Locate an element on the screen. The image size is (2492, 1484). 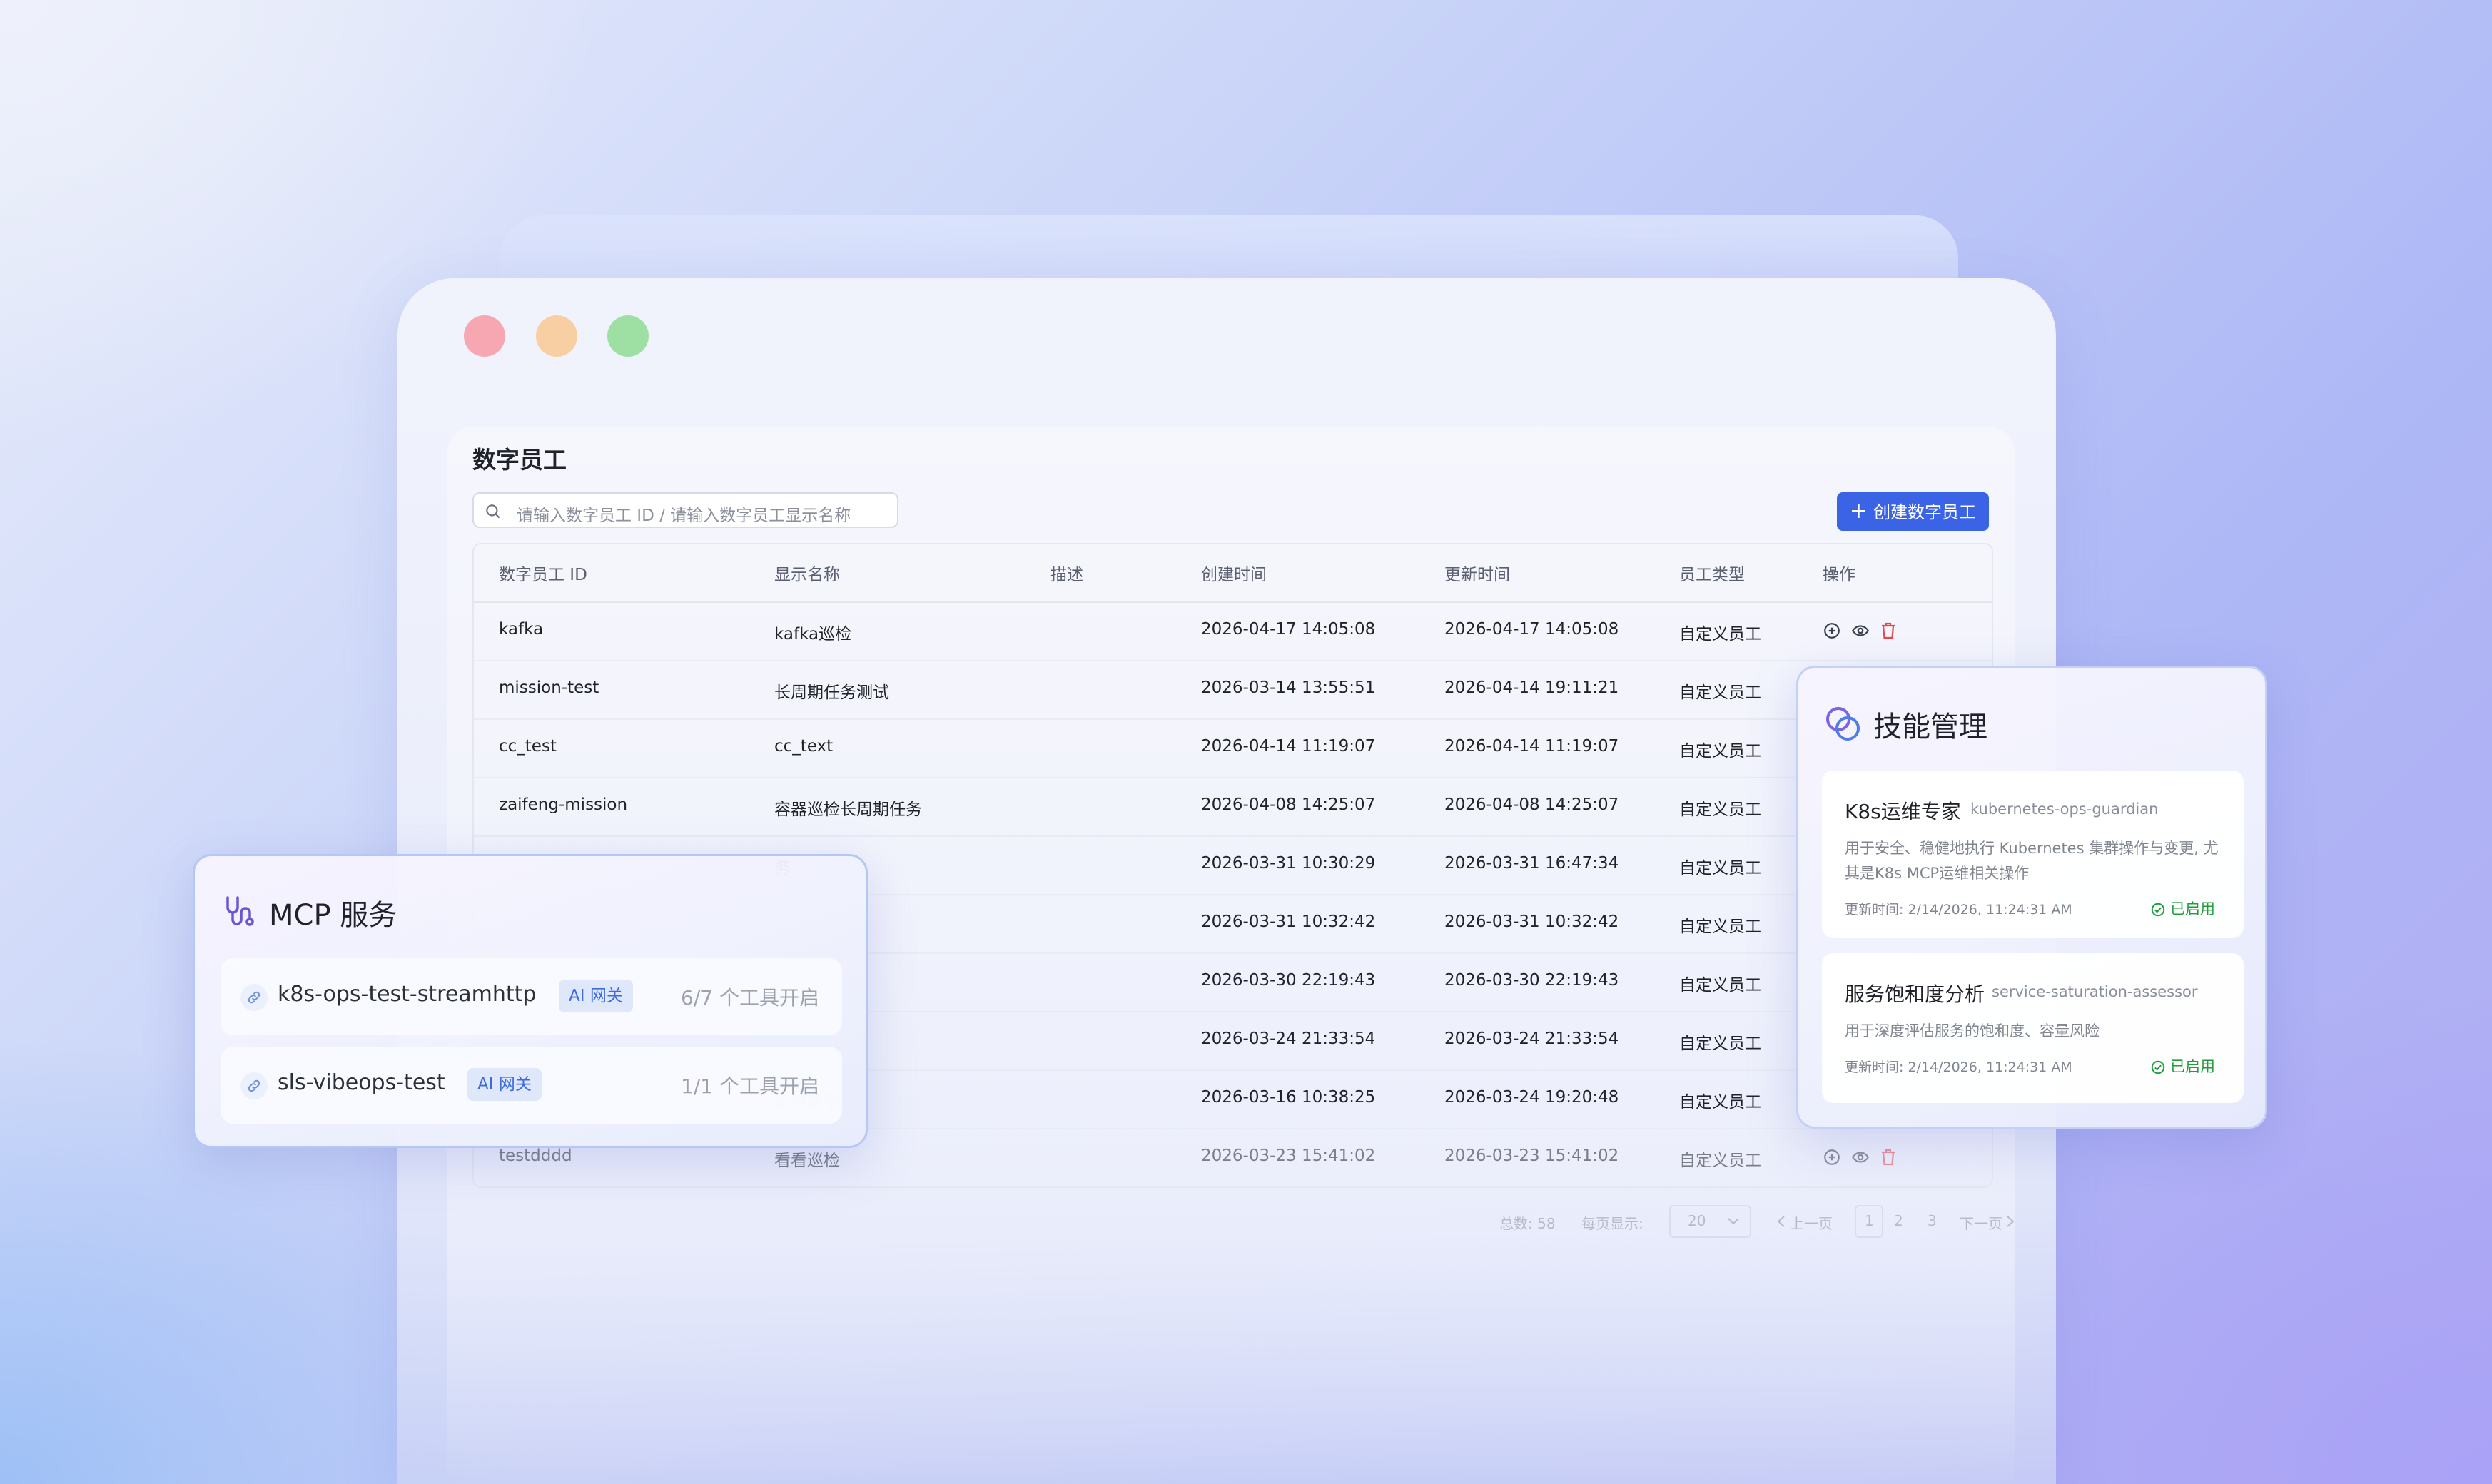
cell-name: 看看巡检 is located at coordinates (807, 1161).